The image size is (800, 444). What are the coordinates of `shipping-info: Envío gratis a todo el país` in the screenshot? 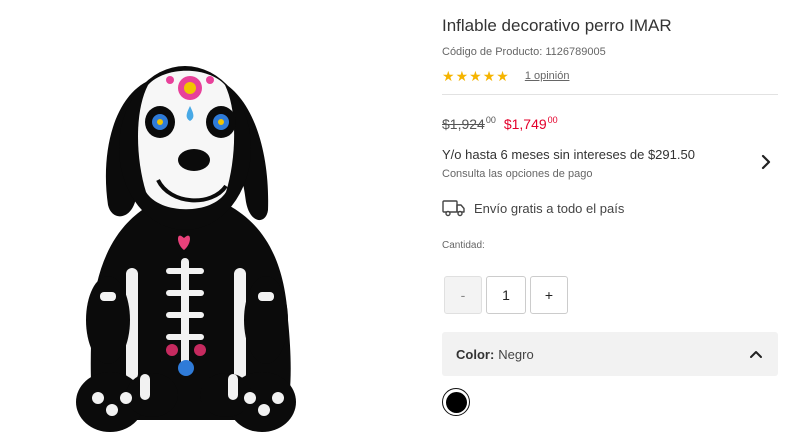 It's located at (533, 208).